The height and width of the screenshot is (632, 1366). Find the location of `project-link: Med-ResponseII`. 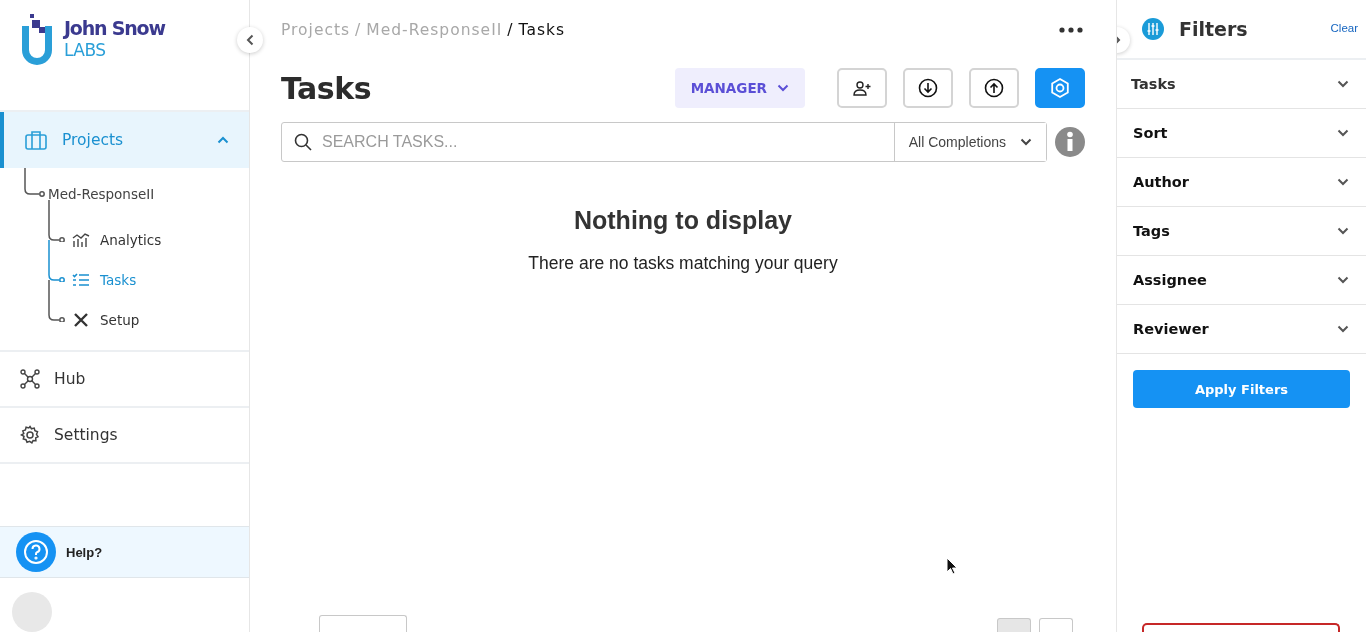

project-link: Med-ResponseII is located at coordinates (101, 194).